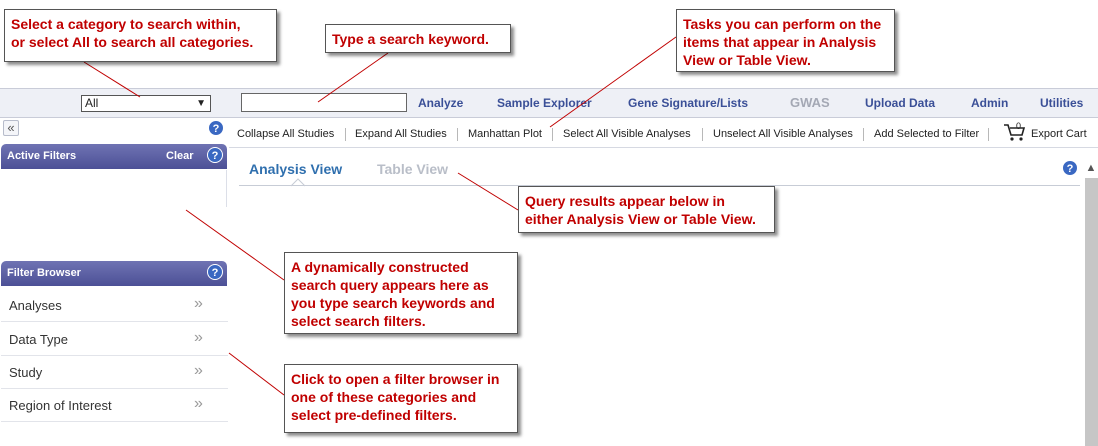 Image resolution: width=1098 pixels, height=446 pixels. Describe the element at coordinates (440, 103) in the screenshot. I see `nav-analyze: Analyze` at that location.